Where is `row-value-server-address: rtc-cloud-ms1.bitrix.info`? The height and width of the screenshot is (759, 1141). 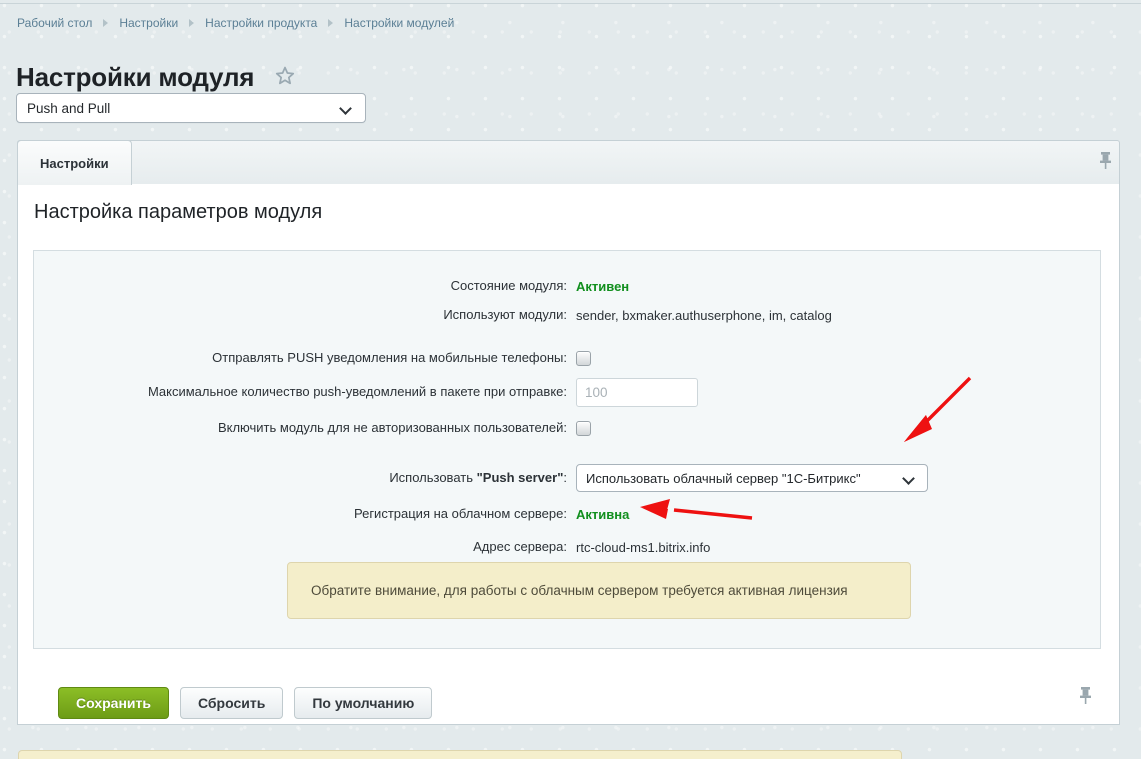 row-value-server-address: rtc-cloud-ms1.bitrix.info is located at coordinates (643, 547).